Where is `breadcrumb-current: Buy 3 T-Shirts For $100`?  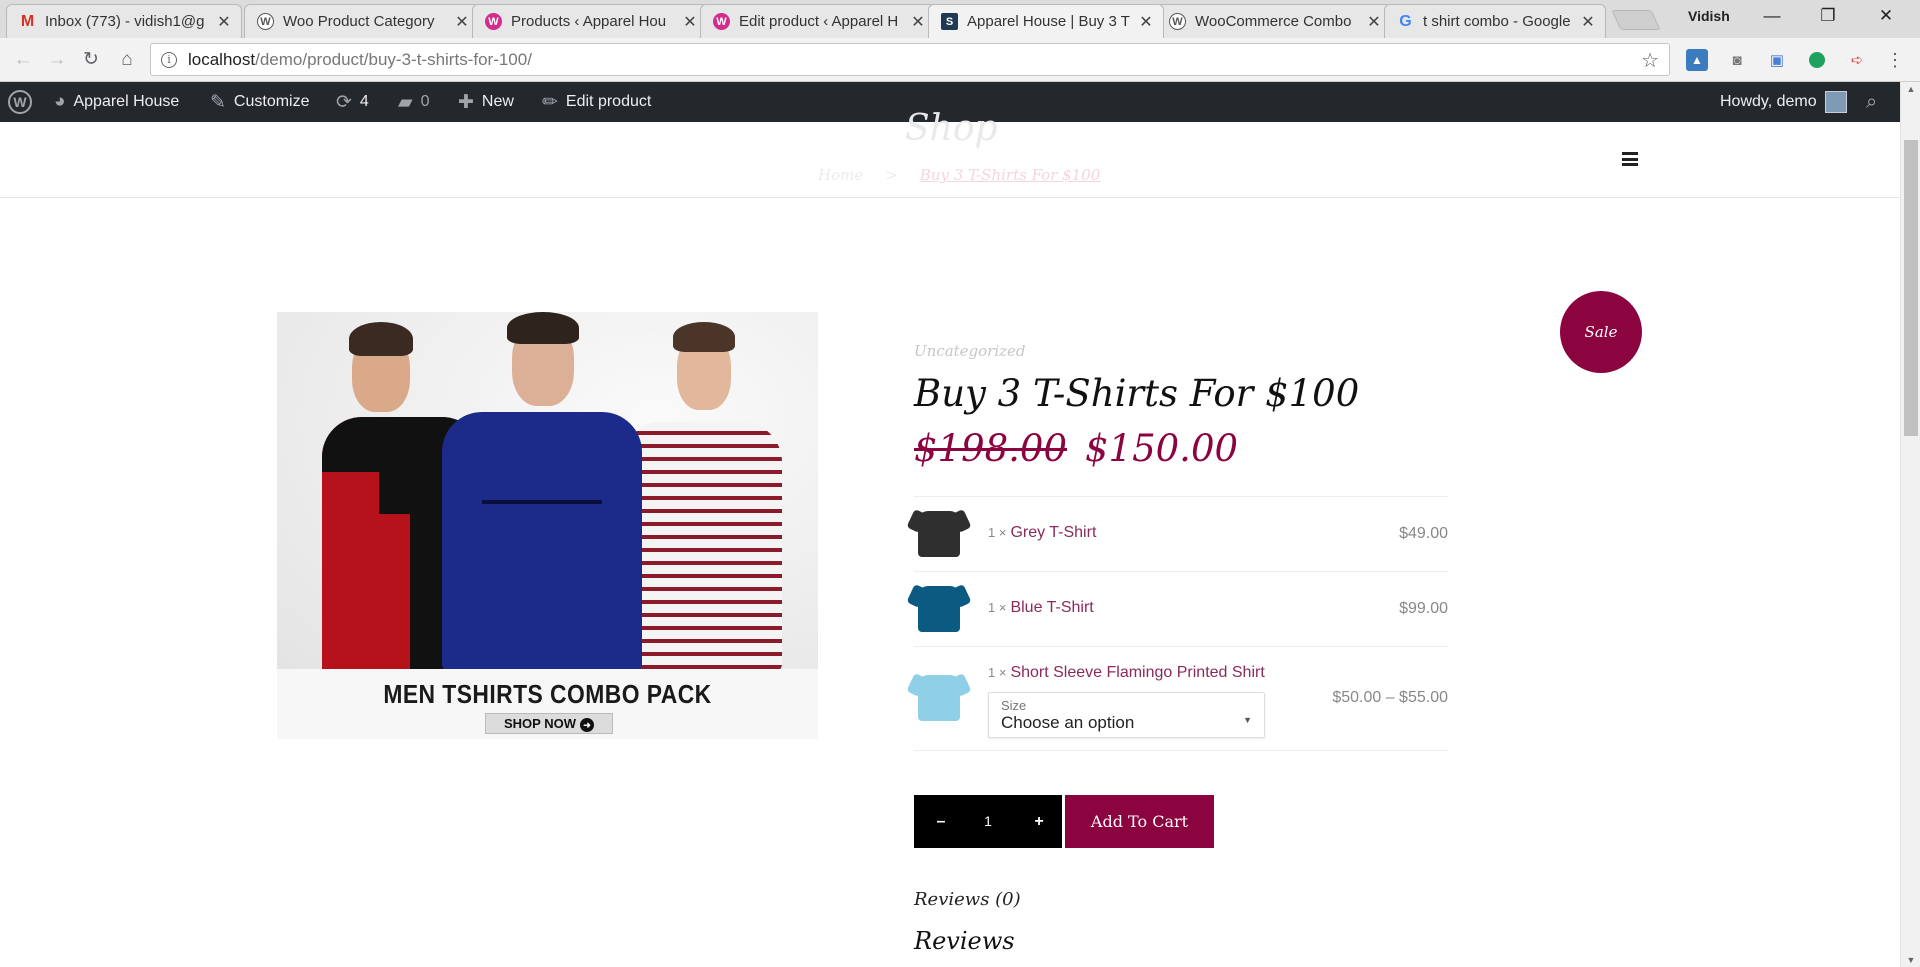
breadcrumb-current: Buy 3 T-Shirts For $100 is located at coordinates (1010, 175).